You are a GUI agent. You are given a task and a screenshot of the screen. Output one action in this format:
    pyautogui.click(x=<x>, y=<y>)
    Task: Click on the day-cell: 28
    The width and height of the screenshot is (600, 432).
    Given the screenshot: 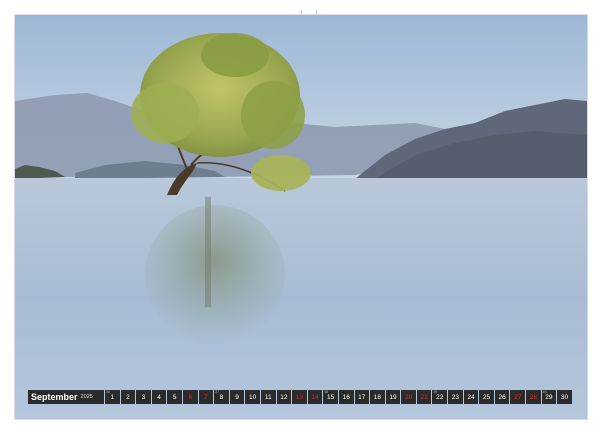 What is the action you would take?
    pyautogui.click(x=533, y=397)
    